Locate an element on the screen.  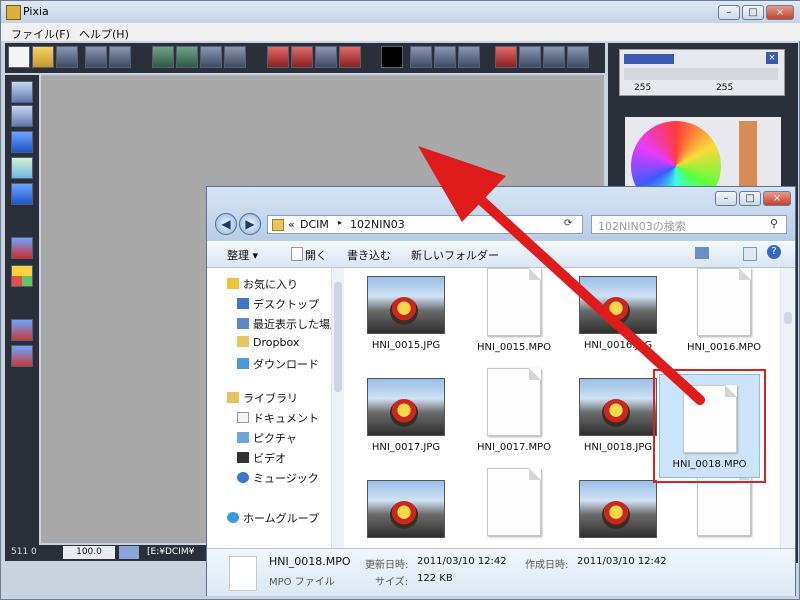
navigation-scrollbar is located at coordinates (337, 408).